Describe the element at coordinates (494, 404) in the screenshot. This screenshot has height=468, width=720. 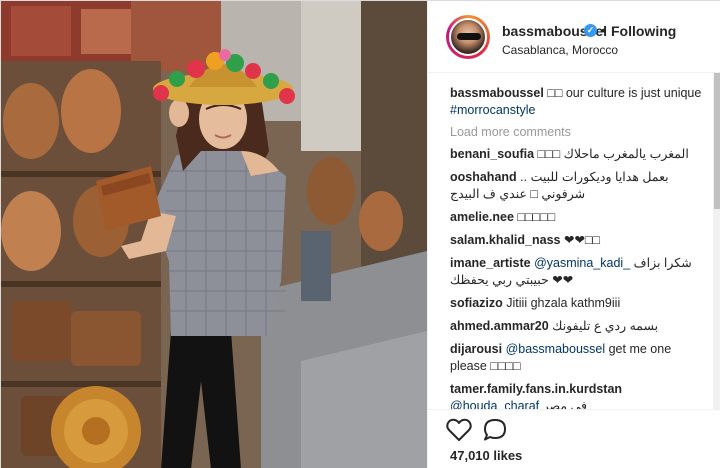
I see `comment-mention: @houda_charaf` at that location.